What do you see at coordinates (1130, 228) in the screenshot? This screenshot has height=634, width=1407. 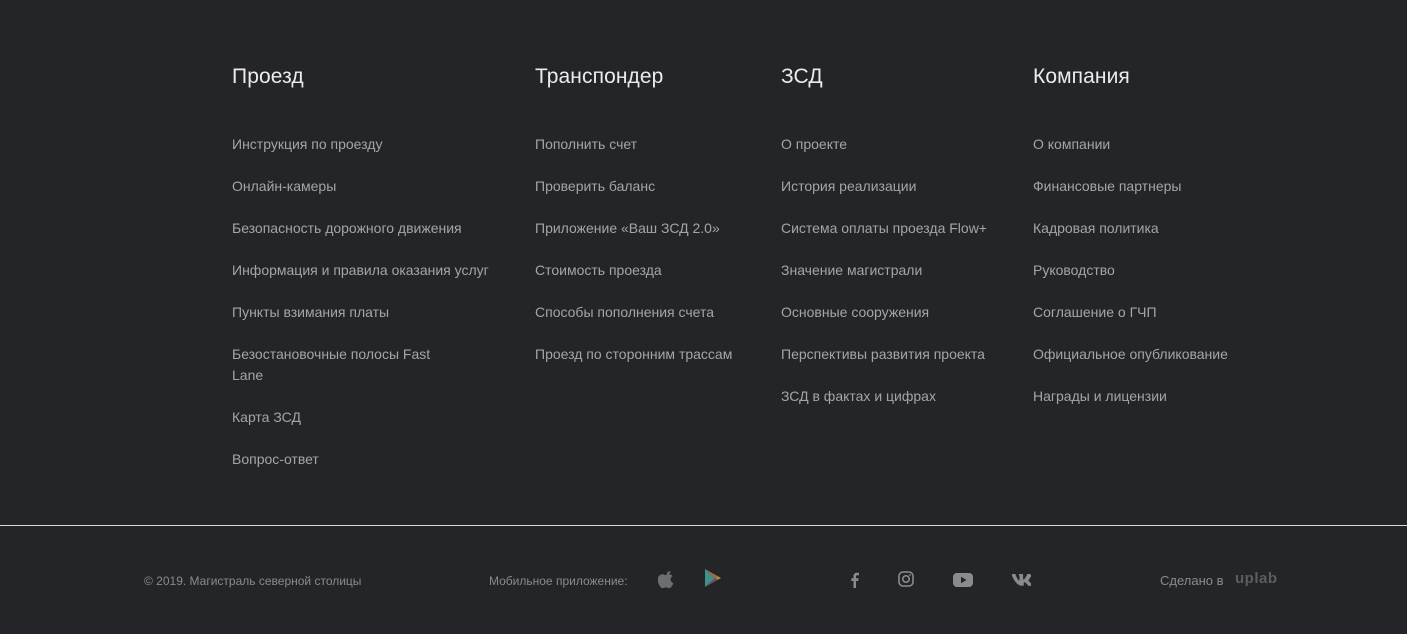 I see `footer-link: Кадровая политика` at bounding box center [1130, 228].